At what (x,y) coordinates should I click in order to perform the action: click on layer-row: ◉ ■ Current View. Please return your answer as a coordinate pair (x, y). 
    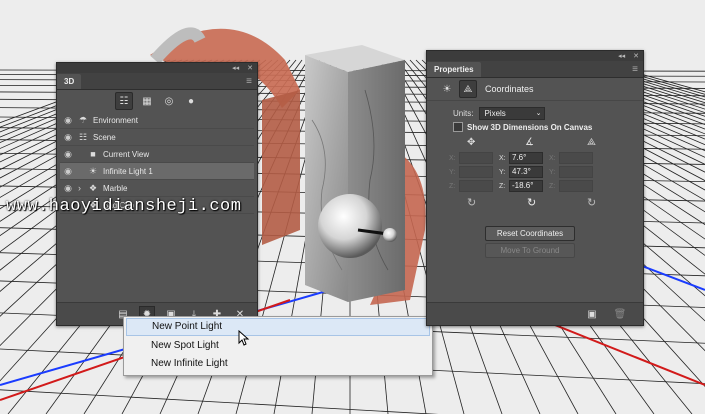
    Looking at the image, I should click on (157, 154).